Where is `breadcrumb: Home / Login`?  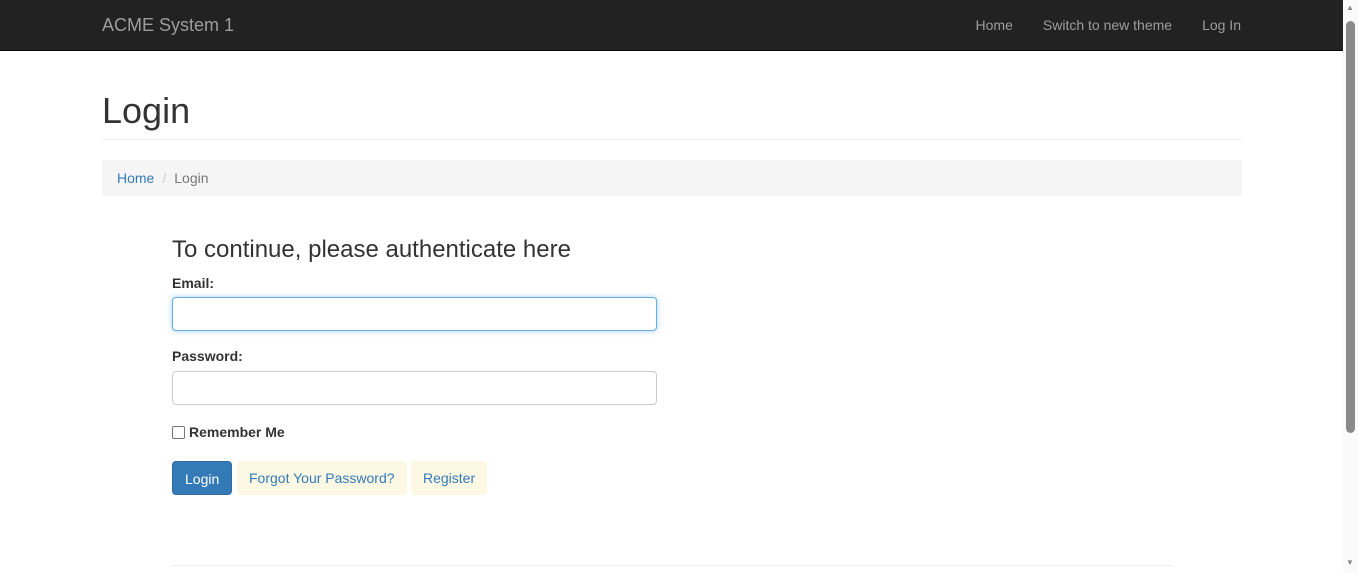 breadcrumb: Home / Login is located at coordinates (672, 178).